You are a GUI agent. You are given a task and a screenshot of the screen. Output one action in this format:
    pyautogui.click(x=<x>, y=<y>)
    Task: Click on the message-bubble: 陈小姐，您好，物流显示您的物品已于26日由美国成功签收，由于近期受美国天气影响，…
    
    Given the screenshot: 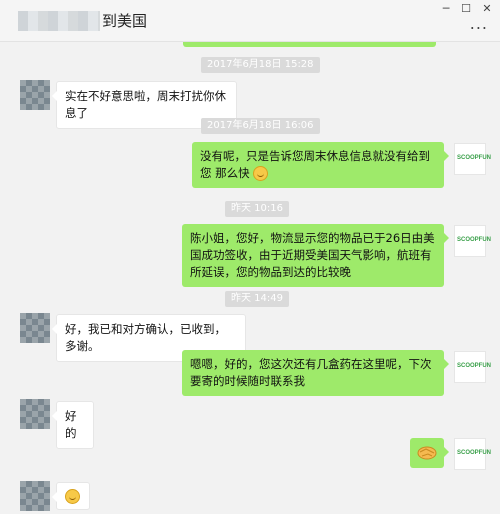 What is the action you would take?
    pyautogui.click(x=315, y=255)
    